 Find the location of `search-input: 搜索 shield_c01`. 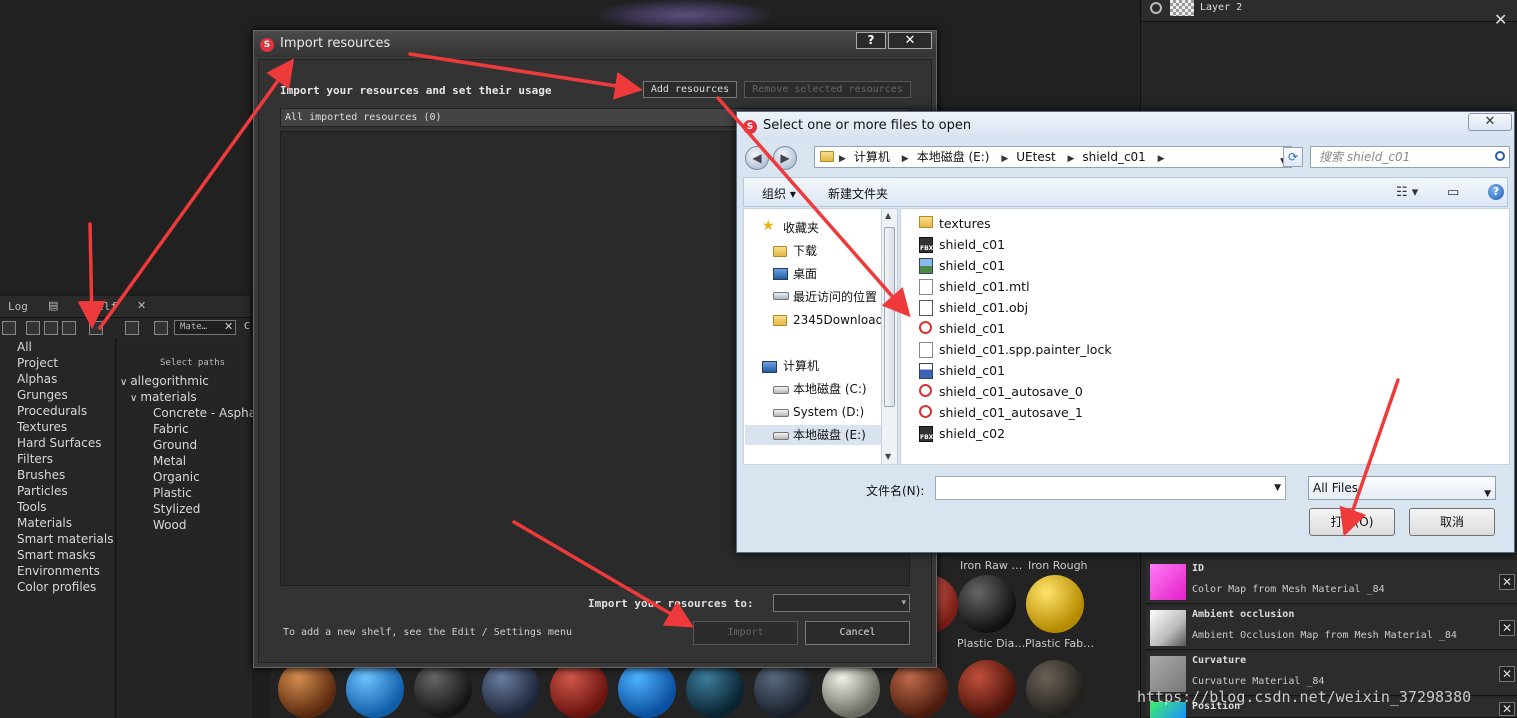

search-input: 搜索 shield_c01 is located at coordinates (1410, 157).